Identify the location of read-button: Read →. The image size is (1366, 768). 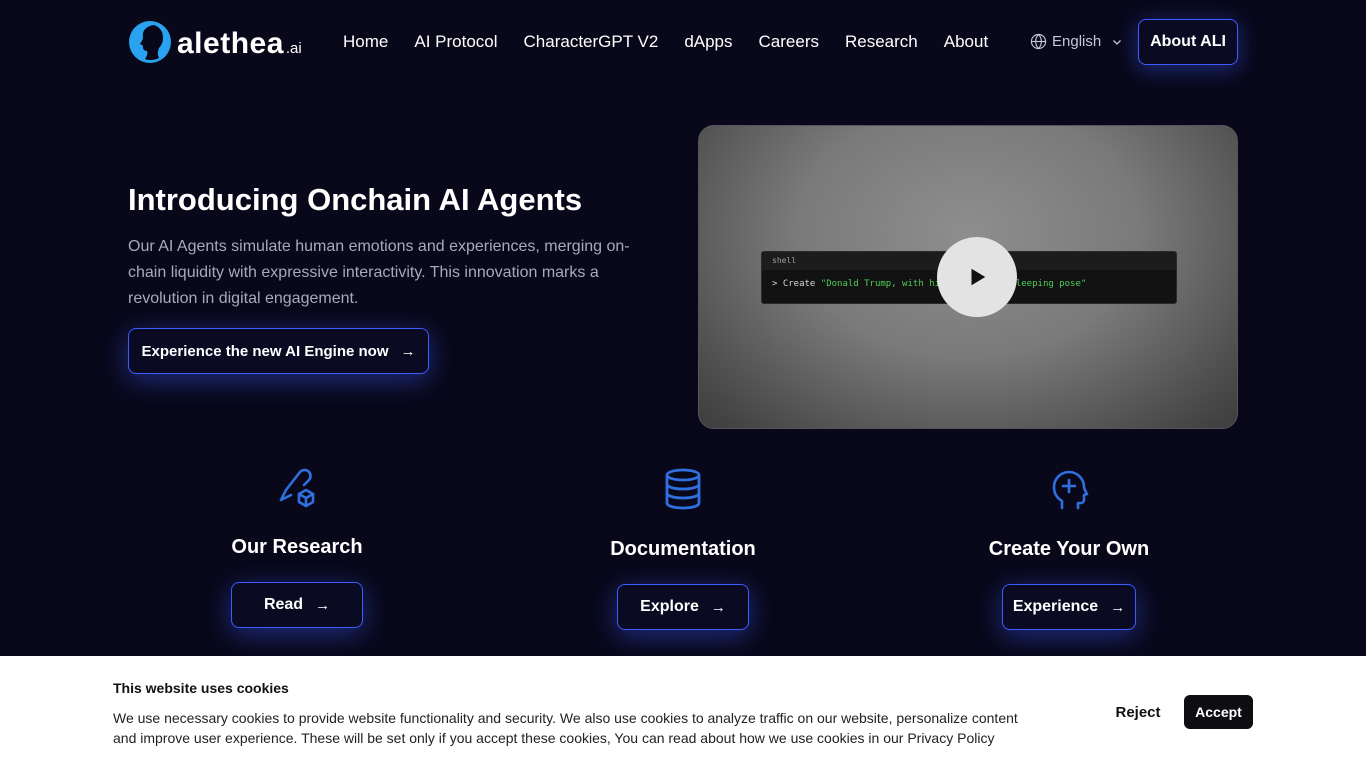
(297, 605).